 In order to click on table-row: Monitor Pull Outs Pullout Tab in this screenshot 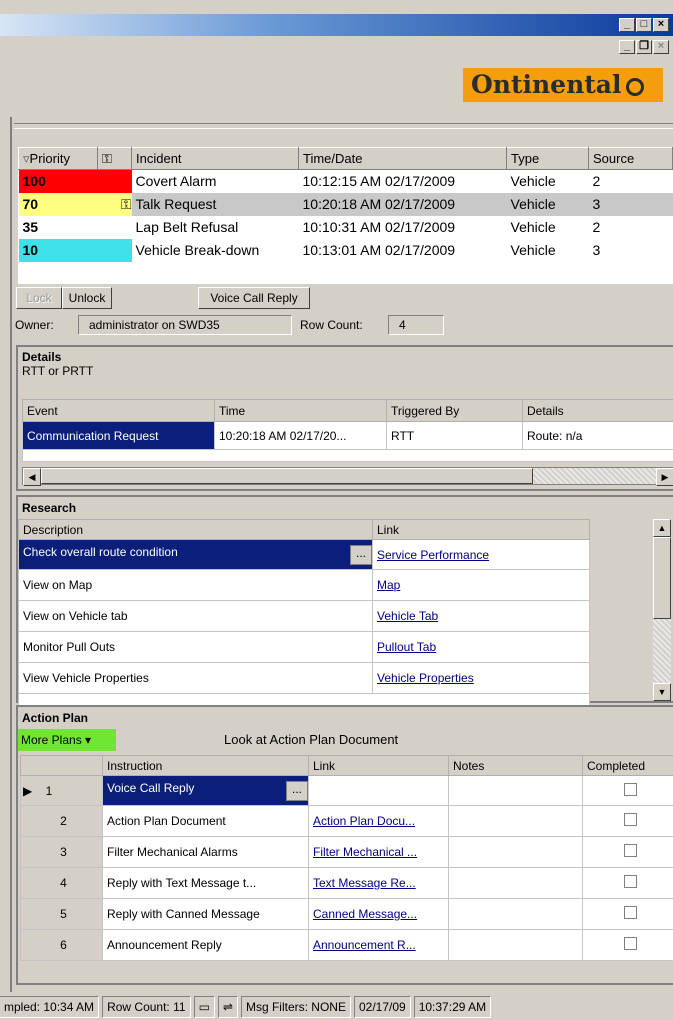, I will do `click(304, 647)`.